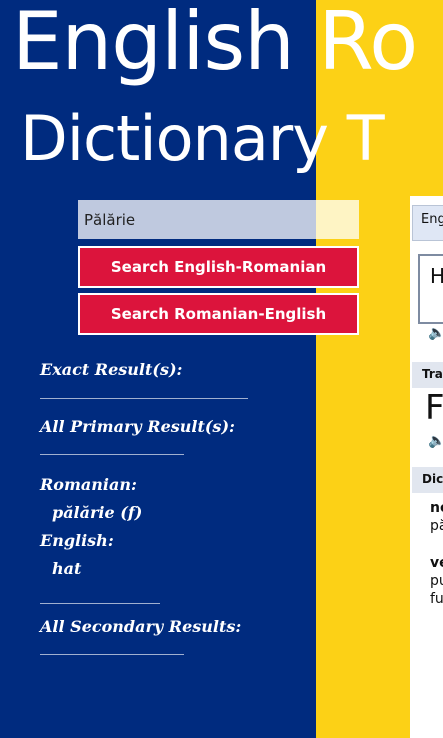  Describe the element at coordinates (111, 369) in the screenshot. I see `exact-results-label: Exact Result(s):` at that location.